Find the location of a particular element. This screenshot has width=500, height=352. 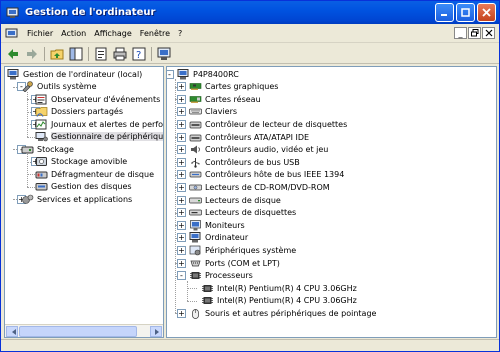

tree-item-controleurs-ata-atapi-ide: Contrôleurs ATA/ATAPI IDE is located at coordinates (249, 137).